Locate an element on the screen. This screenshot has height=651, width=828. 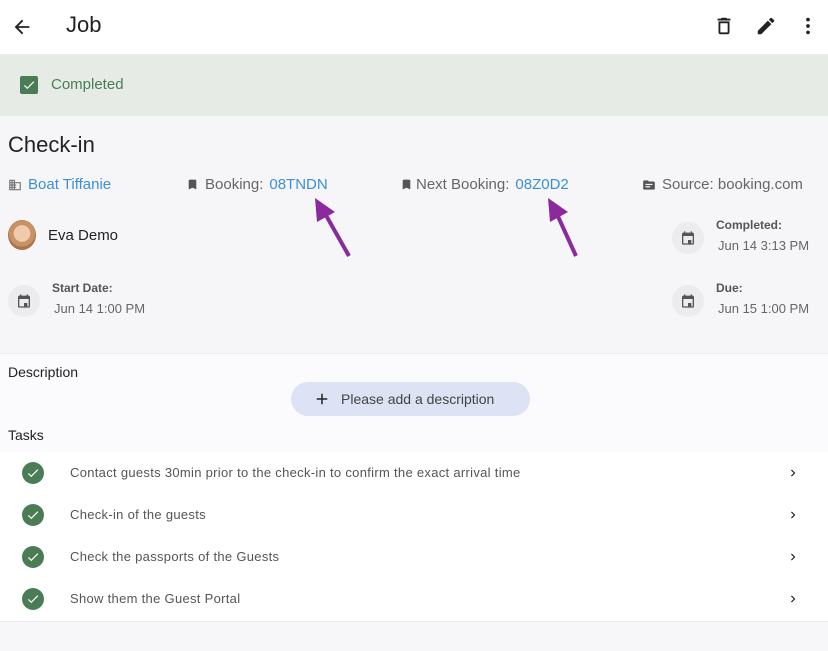
next-booking-info: Next Booking: 08Z0D2 is located at coordinates (484, 184).